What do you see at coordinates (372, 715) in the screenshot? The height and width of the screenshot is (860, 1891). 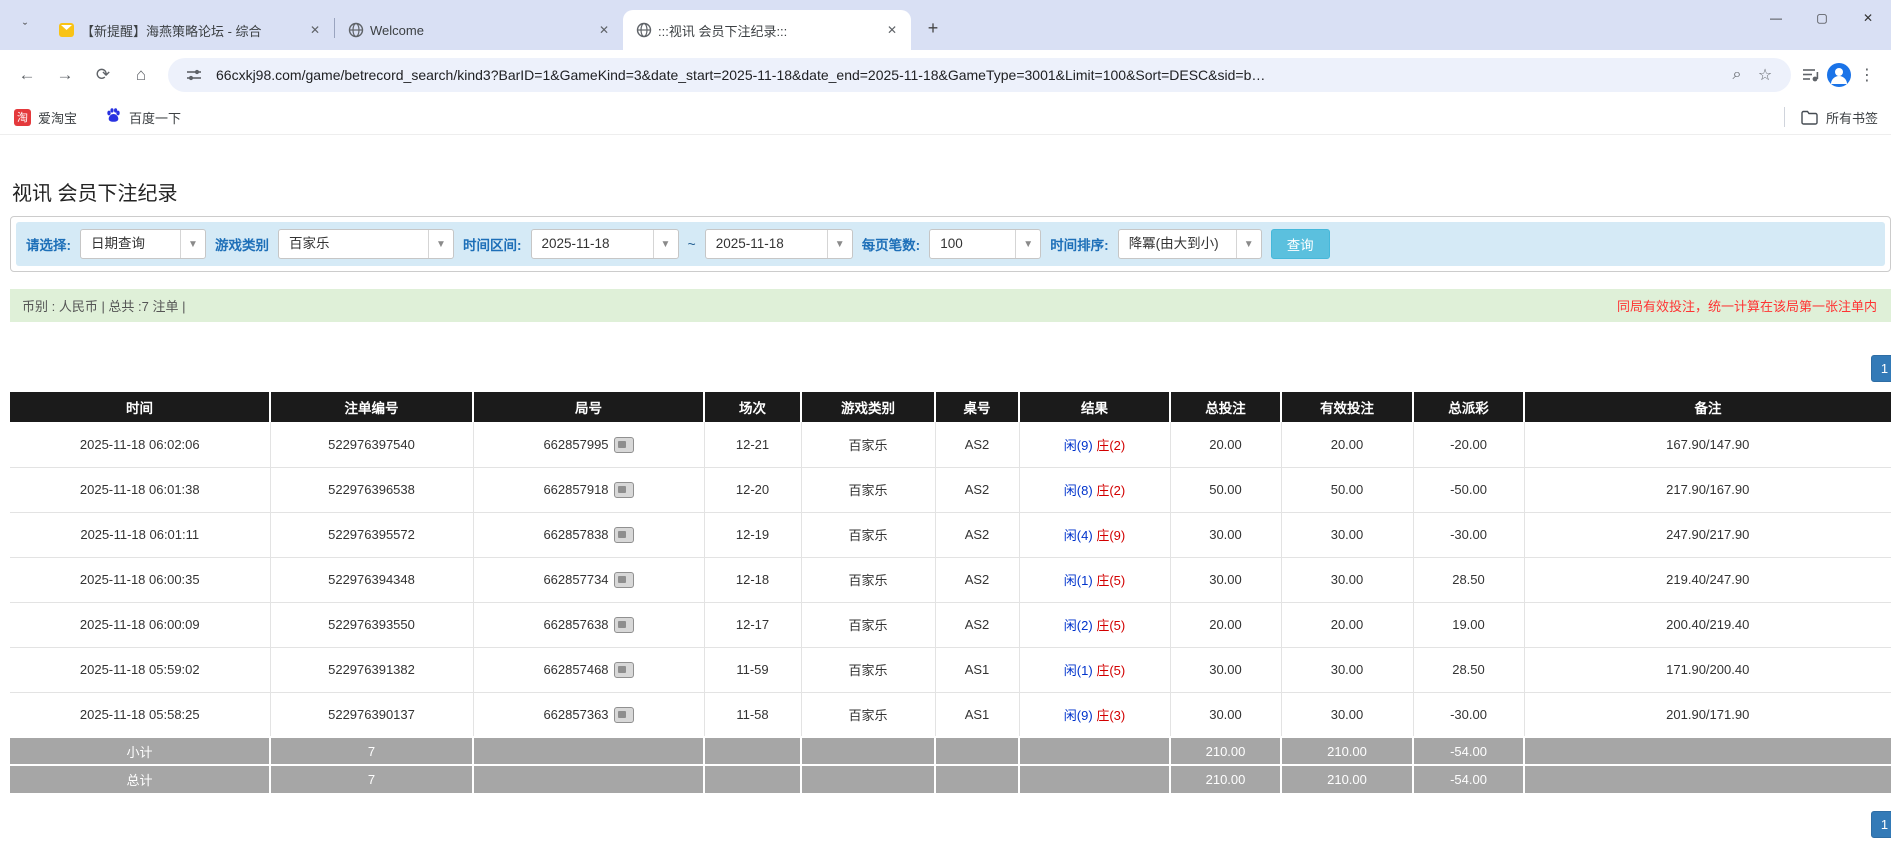 I see `cell-bet-id: 522976390137` at bounding box center [372, 715].